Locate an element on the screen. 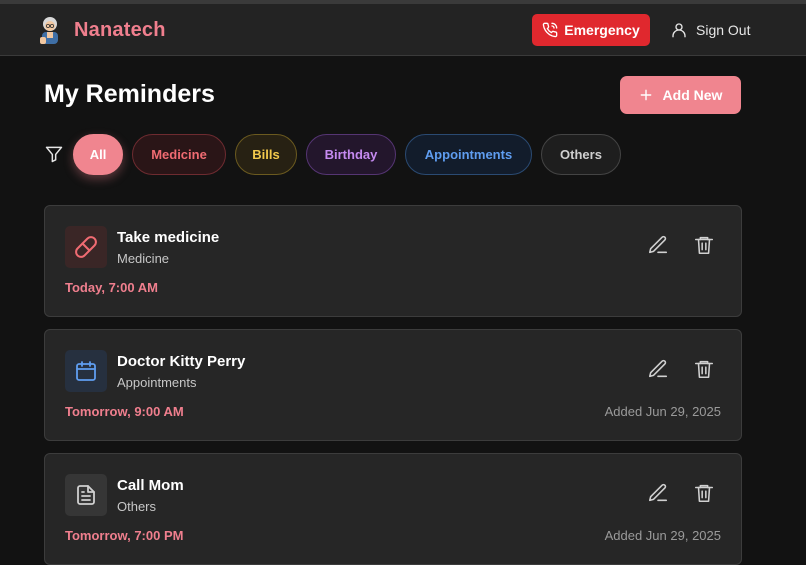  reminder-title: Doctor Kitty Perry is located at coordinates (181, 361).